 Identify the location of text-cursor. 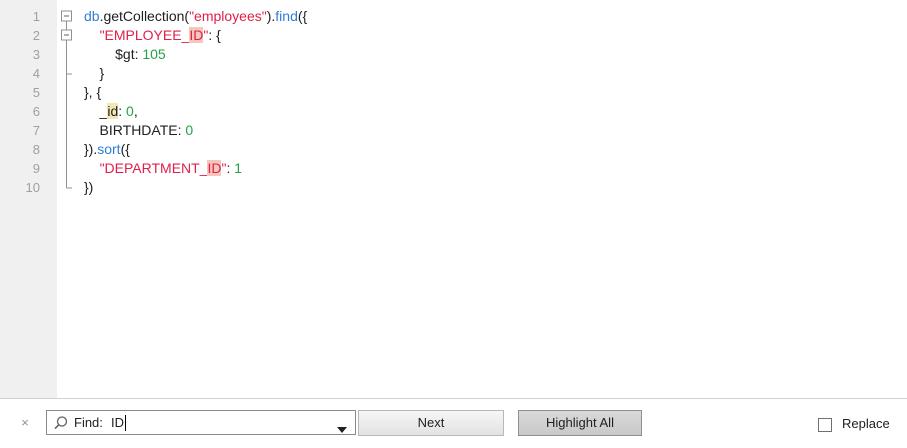
(125, 423).